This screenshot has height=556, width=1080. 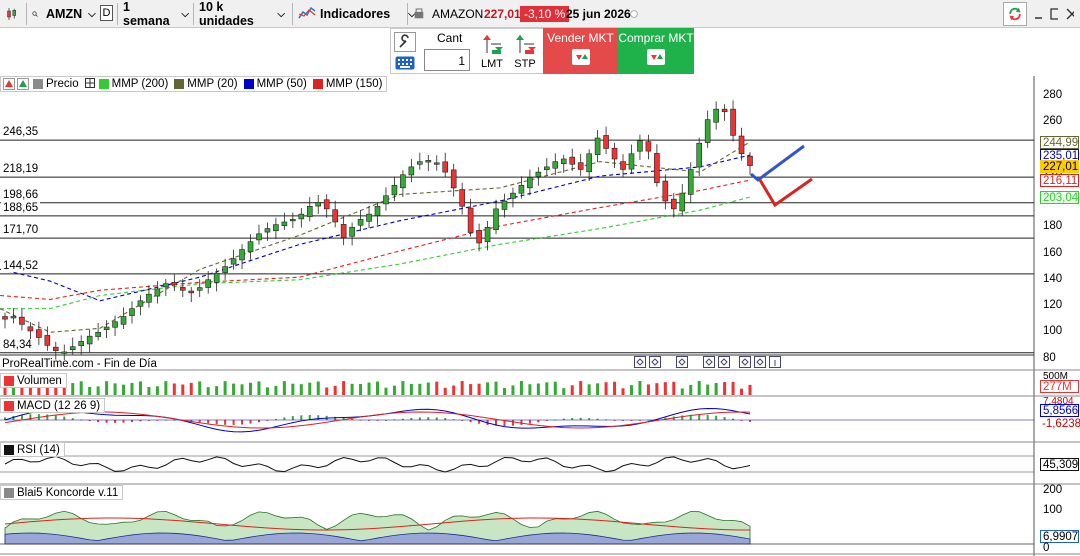 I want to click on keyboard-icon, so click(x=405, y=62).